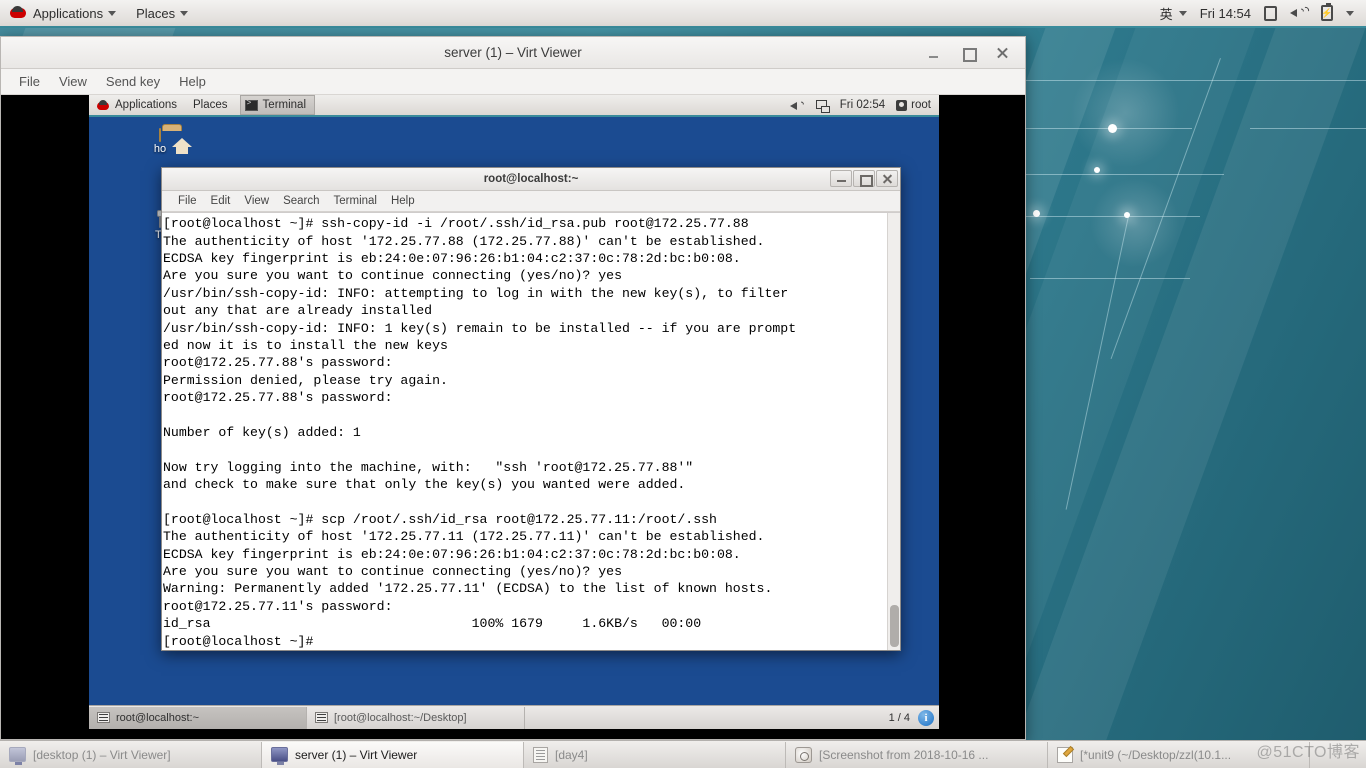  I want to click on guest-places-label: Places, so click(210, 105).